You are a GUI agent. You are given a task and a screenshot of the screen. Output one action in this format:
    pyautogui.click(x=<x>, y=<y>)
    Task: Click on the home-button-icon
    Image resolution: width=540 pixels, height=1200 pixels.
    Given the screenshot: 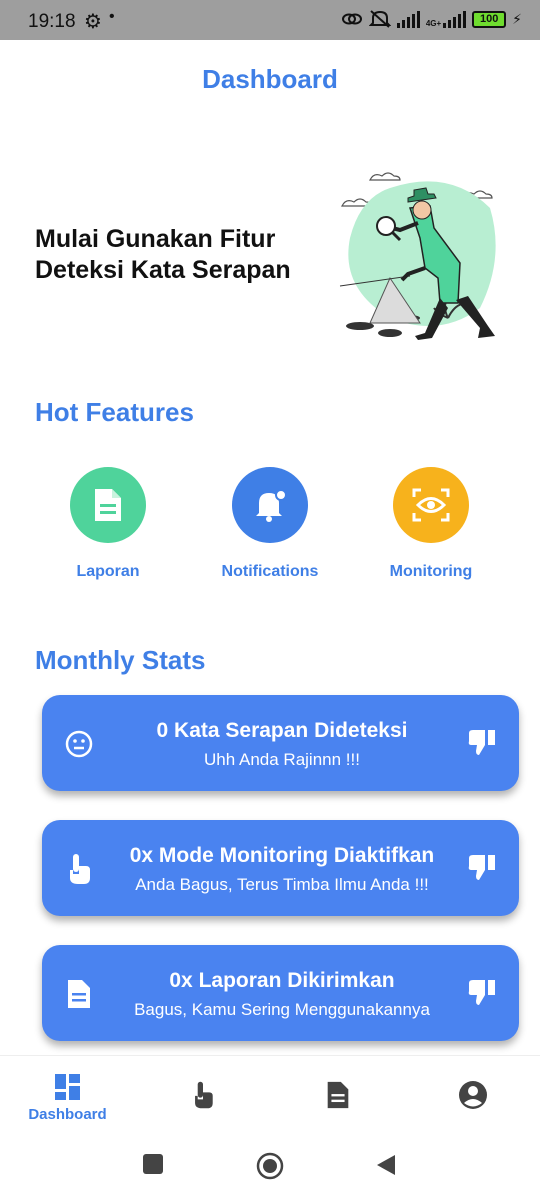 What is the action you would take?
    pyautogui.click(x=270, y=1166)
    